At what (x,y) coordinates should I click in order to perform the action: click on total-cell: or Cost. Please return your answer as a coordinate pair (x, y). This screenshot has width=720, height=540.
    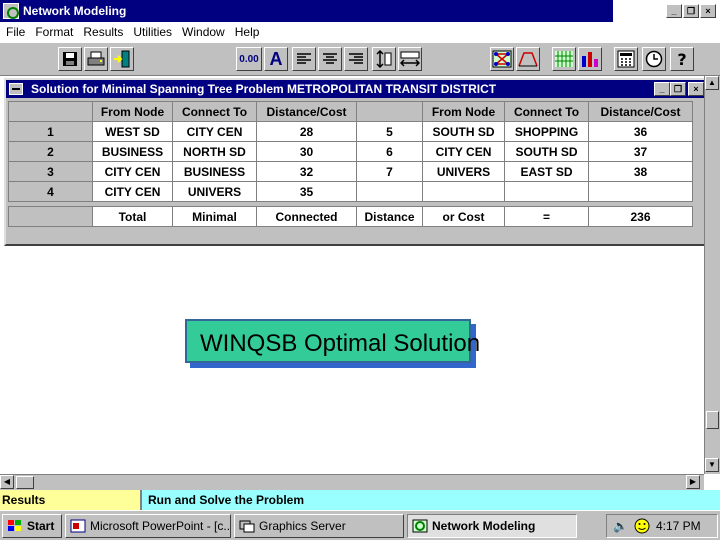
    Looking at the image, I should click on (463, 216).